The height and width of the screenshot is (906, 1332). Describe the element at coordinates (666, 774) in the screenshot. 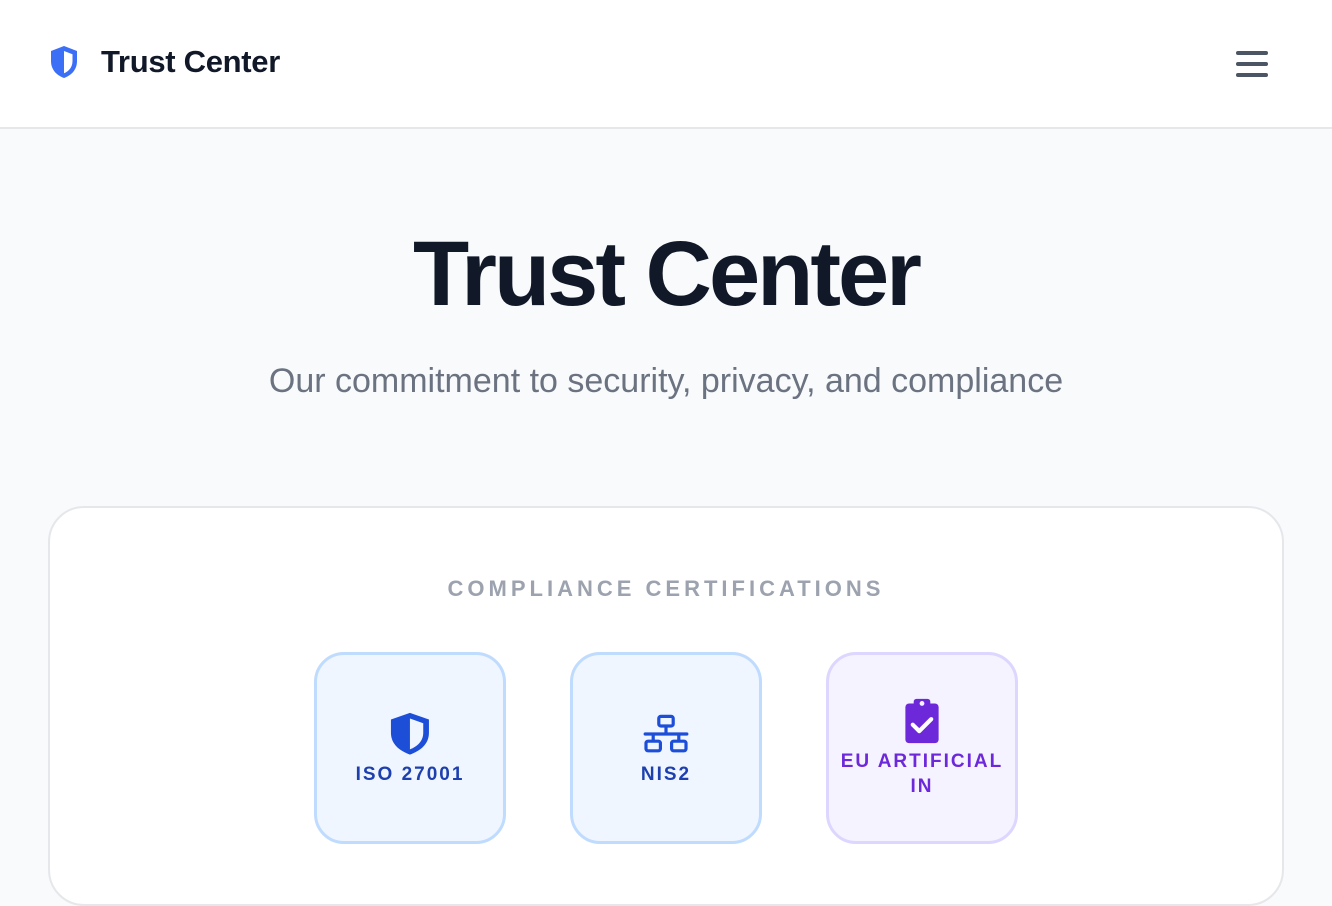

I see `certification-label: NIS2` at that location.